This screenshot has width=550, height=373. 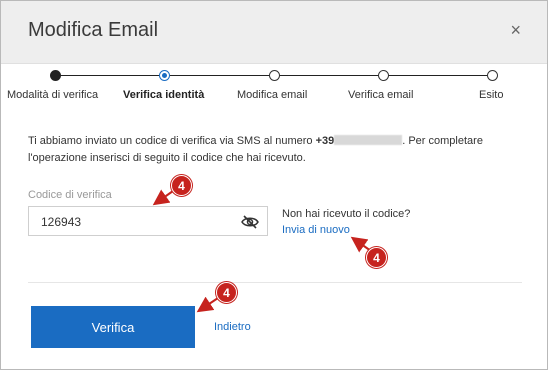 I want to click on step-label-2: Verifica identità, so click(x=164, y=95).